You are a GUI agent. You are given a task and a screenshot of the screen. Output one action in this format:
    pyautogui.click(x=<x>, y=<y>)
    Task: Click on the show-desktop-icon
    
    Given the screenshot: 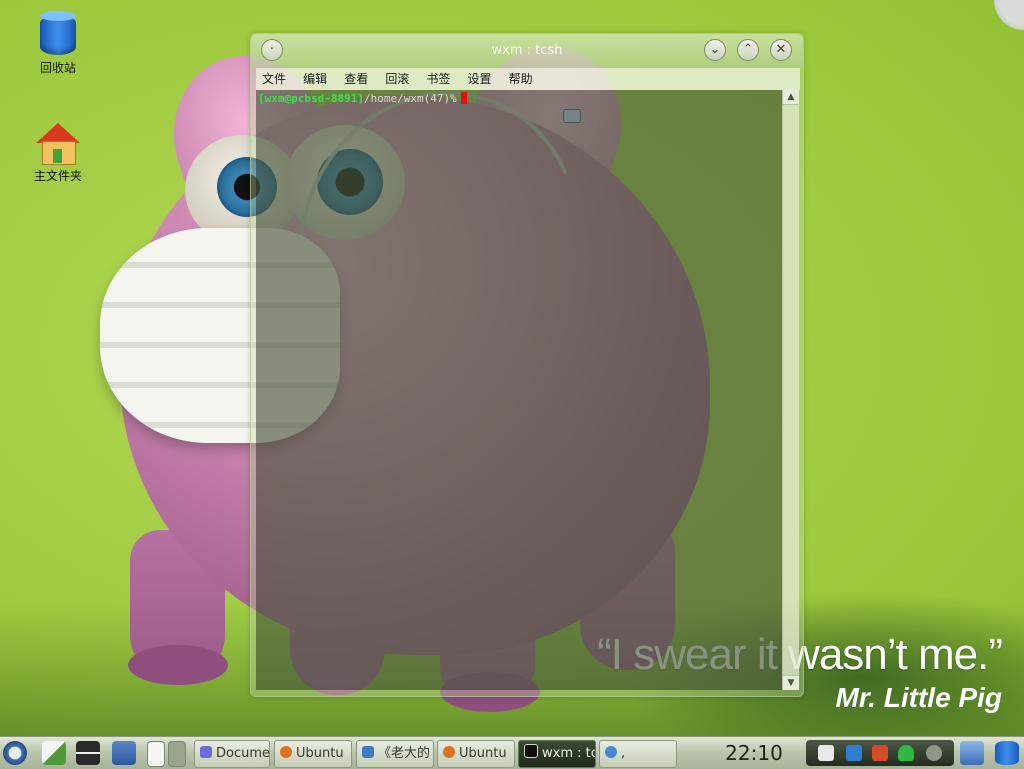 What is the action you would take?
    pyautogui.click(x=972, y=753)
    